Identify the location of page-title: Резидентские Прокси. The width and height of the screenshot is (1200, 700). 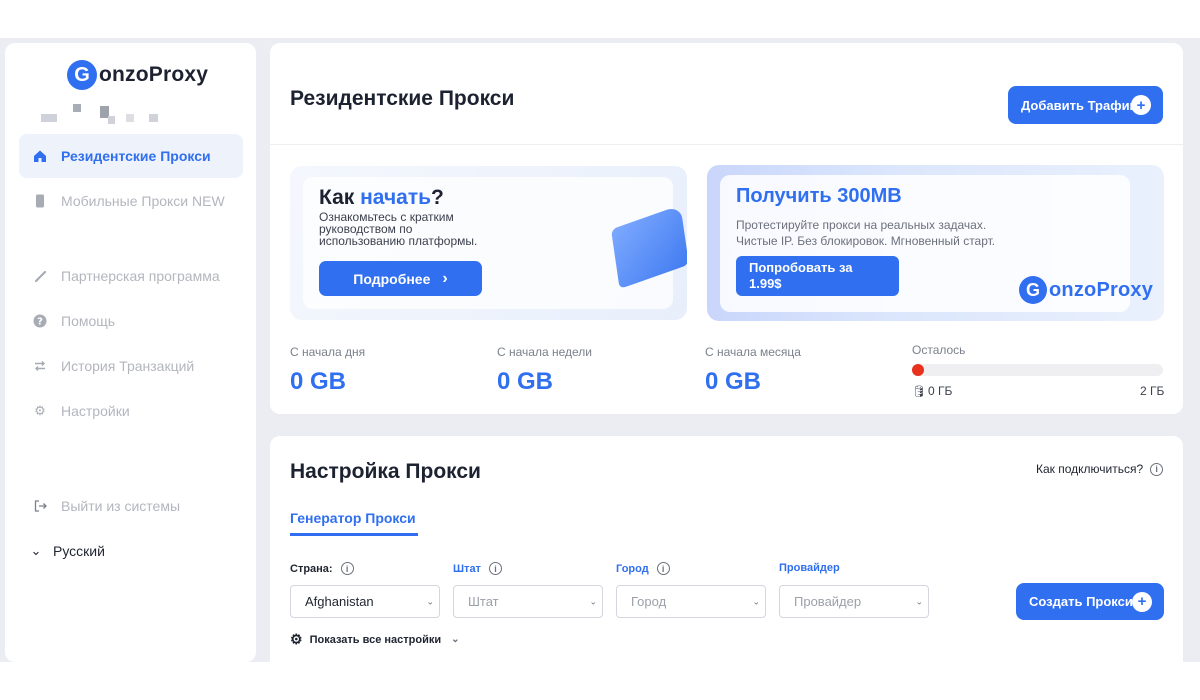
(402, 98).